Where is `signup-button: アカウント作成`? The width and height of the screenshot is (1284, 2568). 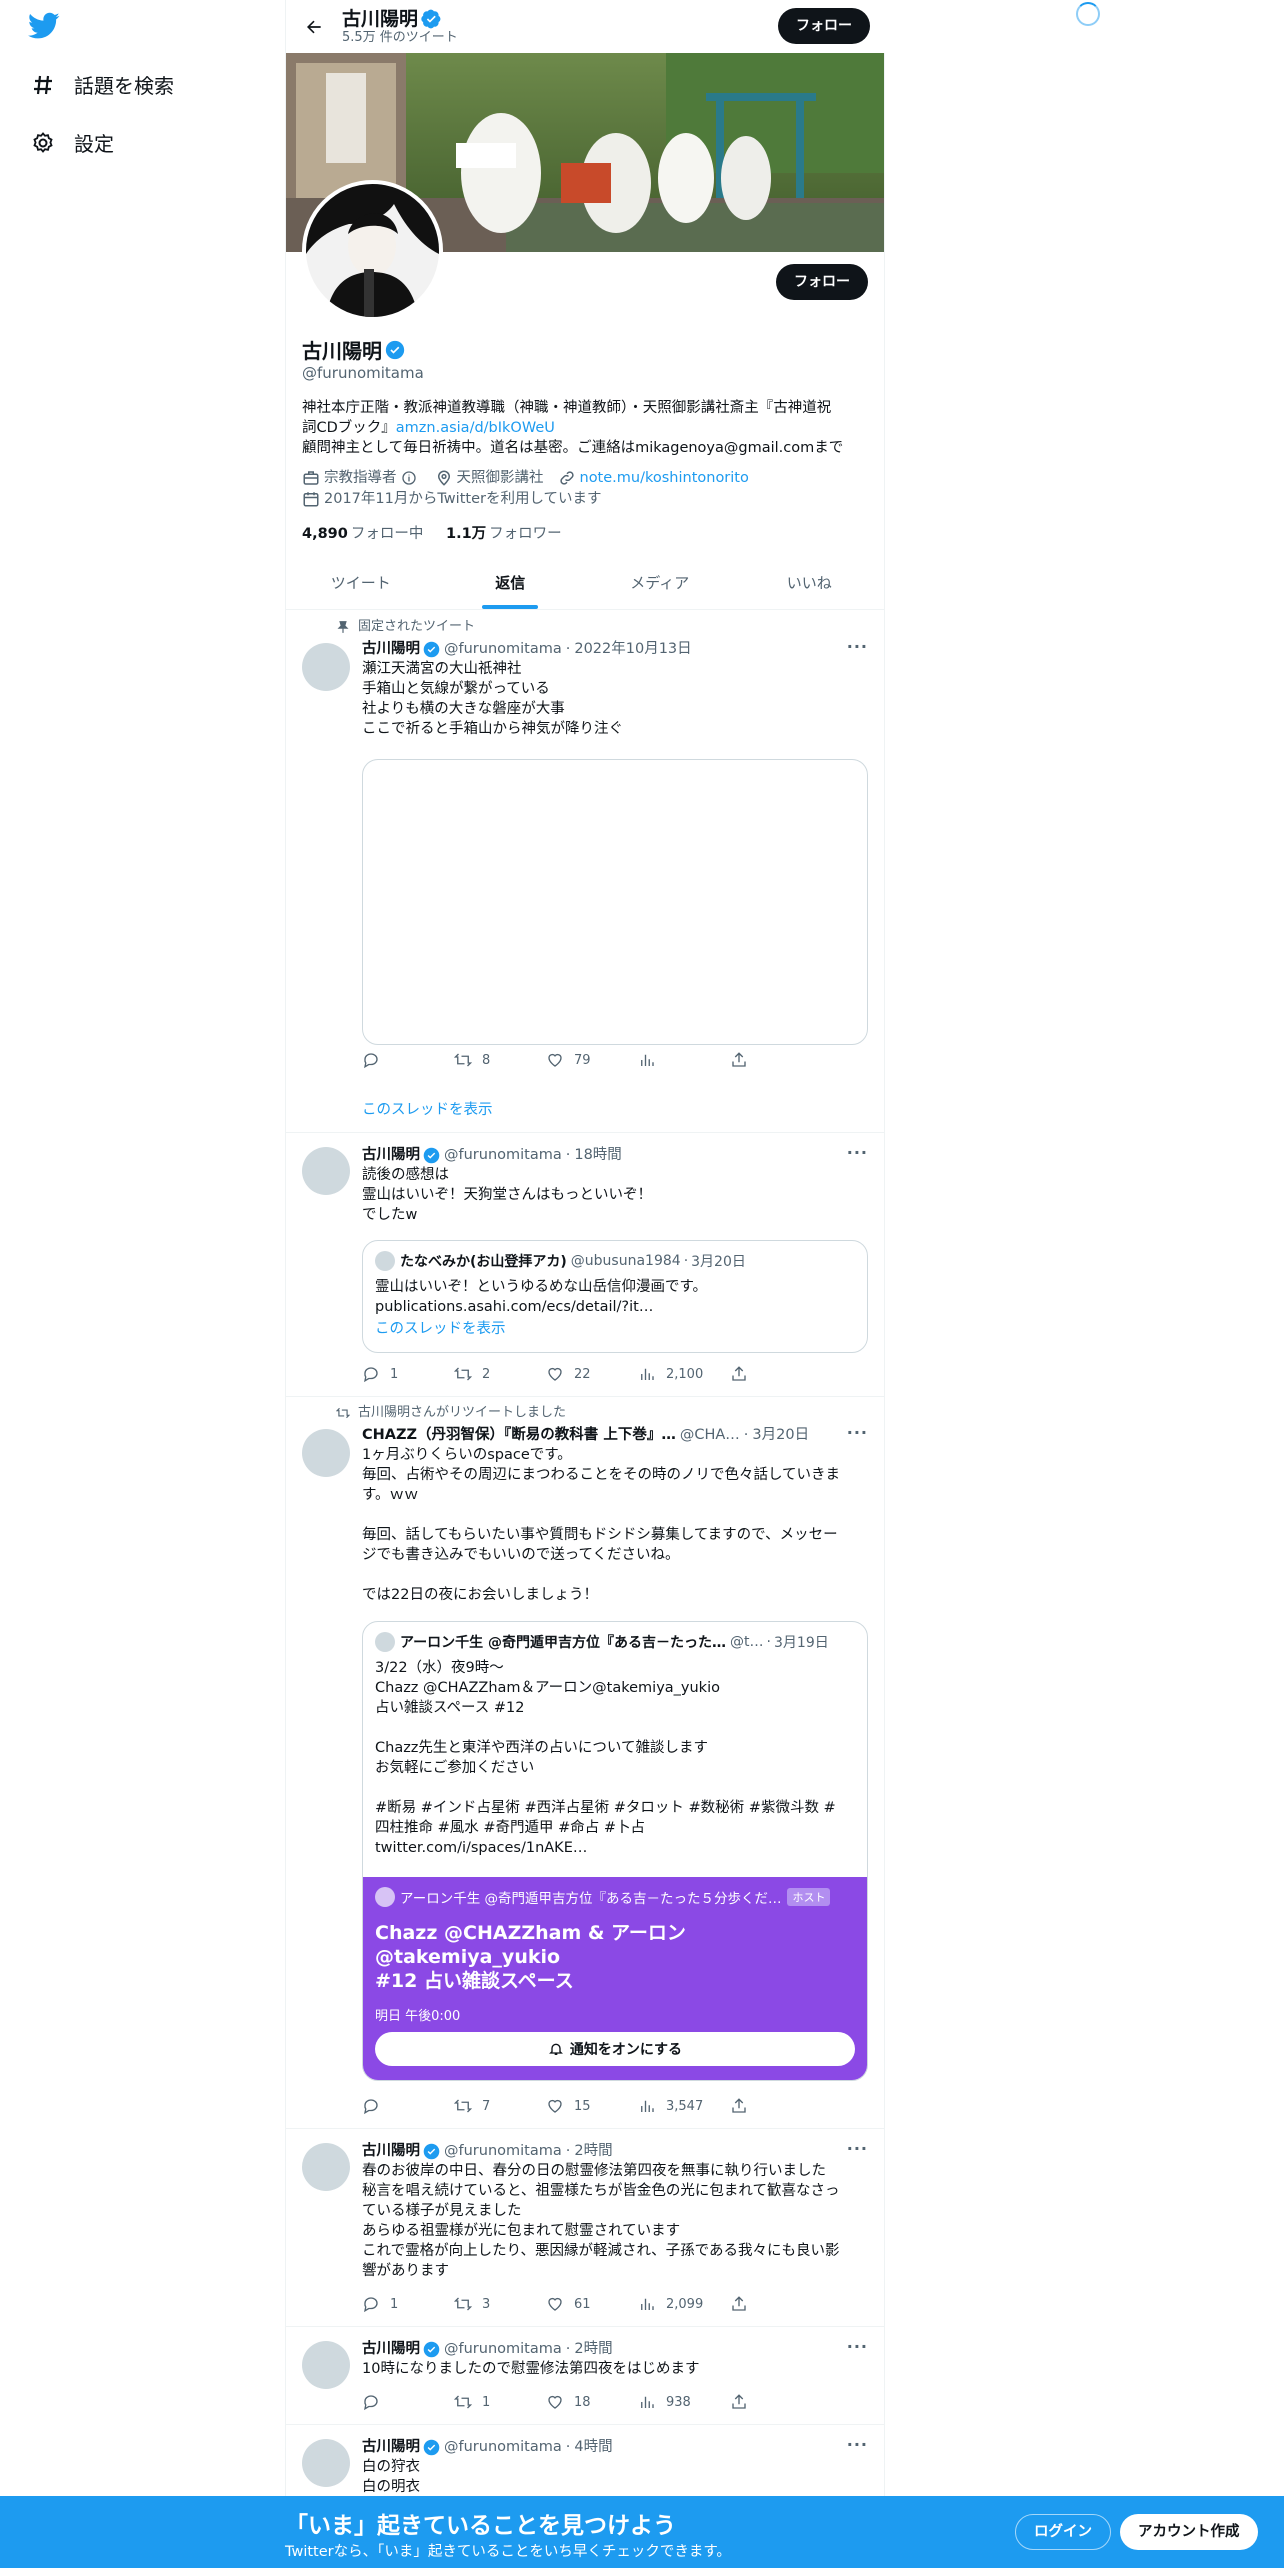
signup-button: アカウント作成 is located at coordinates (1189, 2532).